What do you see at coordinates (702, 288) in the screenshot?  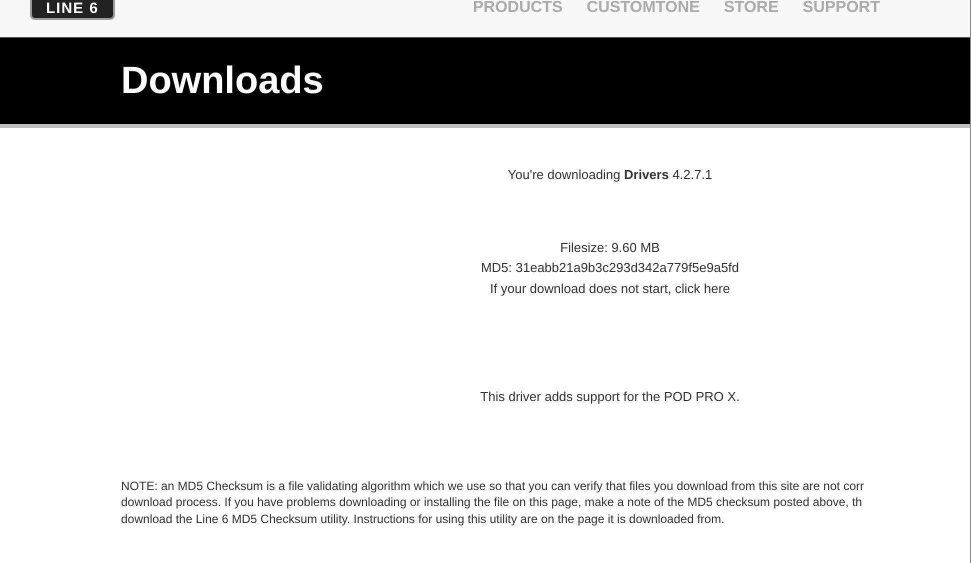 I see `click-here-link: click here` at bounding box center [702, 288].